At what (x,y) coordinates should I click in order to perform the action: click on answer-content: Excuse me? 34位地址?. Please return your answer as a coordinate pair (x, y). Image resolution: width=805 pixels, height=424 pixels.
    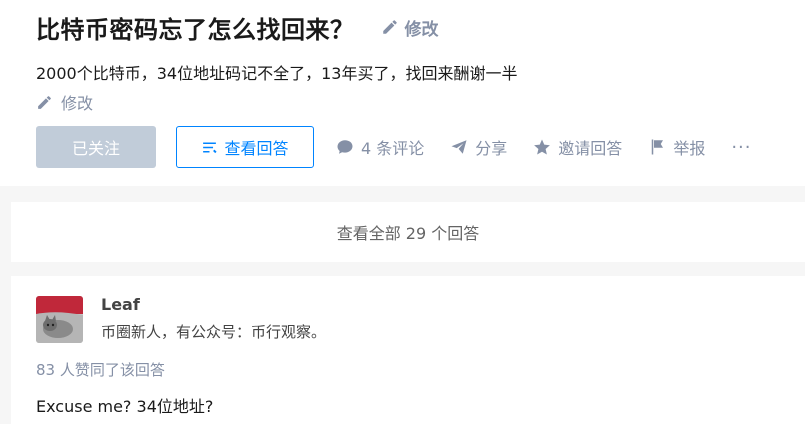
    Looking at the image, I should click on (125, 406).